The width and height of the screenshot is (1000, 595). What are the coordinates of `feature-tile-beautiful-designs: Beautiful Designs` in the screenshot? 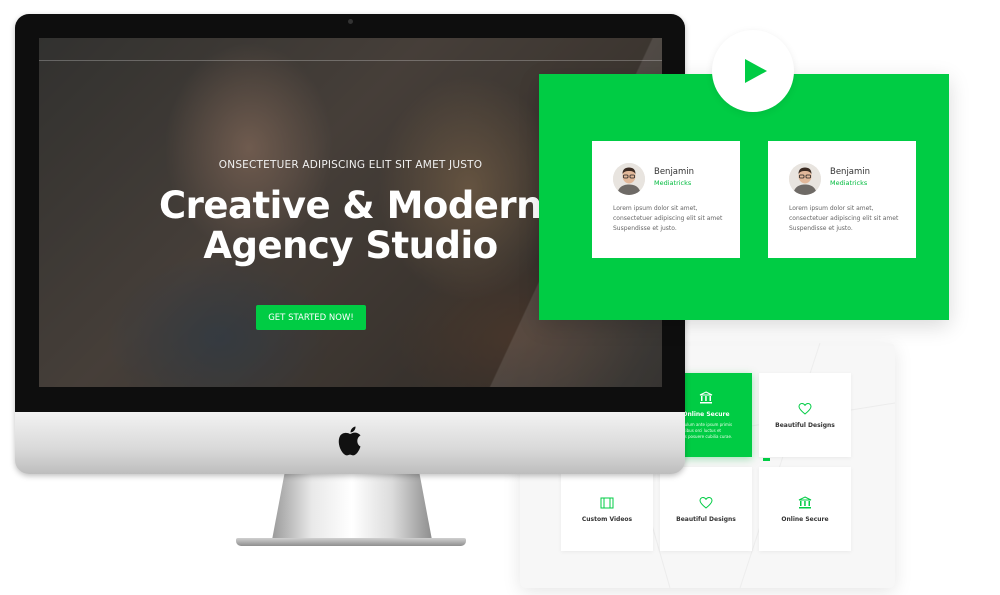 It's located at (805, 415).